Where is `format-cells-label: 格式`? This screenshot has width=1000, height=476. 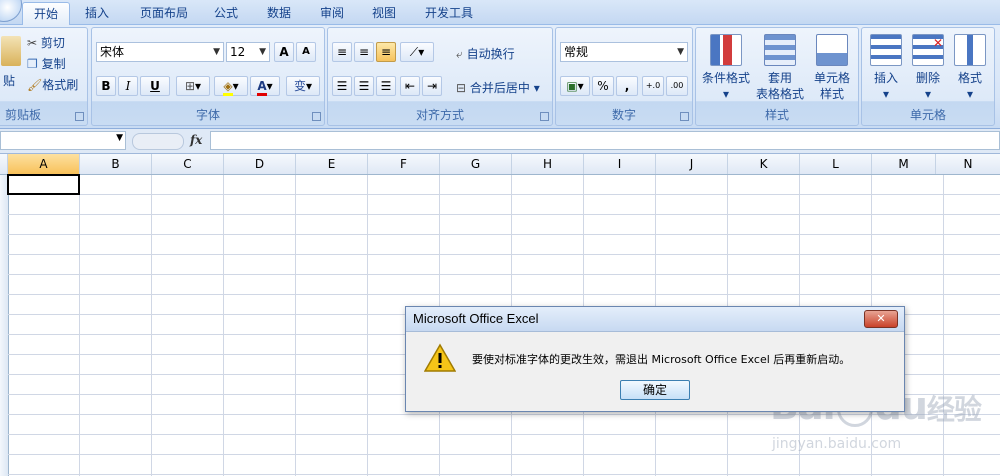 format-cells-label: 格式 is located at coordinates (969, 78).